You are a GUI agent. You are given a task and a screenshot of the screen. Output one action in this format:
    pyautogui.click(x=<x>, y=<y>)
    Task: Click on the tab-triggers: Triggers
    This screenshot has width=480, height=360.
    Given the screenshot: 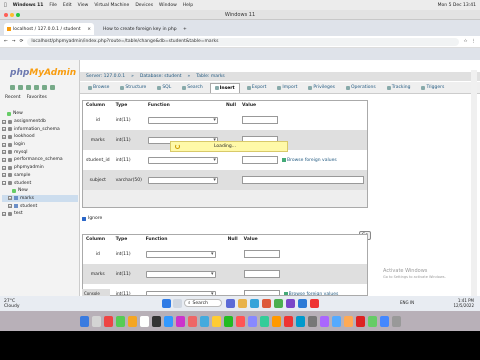 What is the action you would take?
    pyautogui.click(x=432, y=87)
    